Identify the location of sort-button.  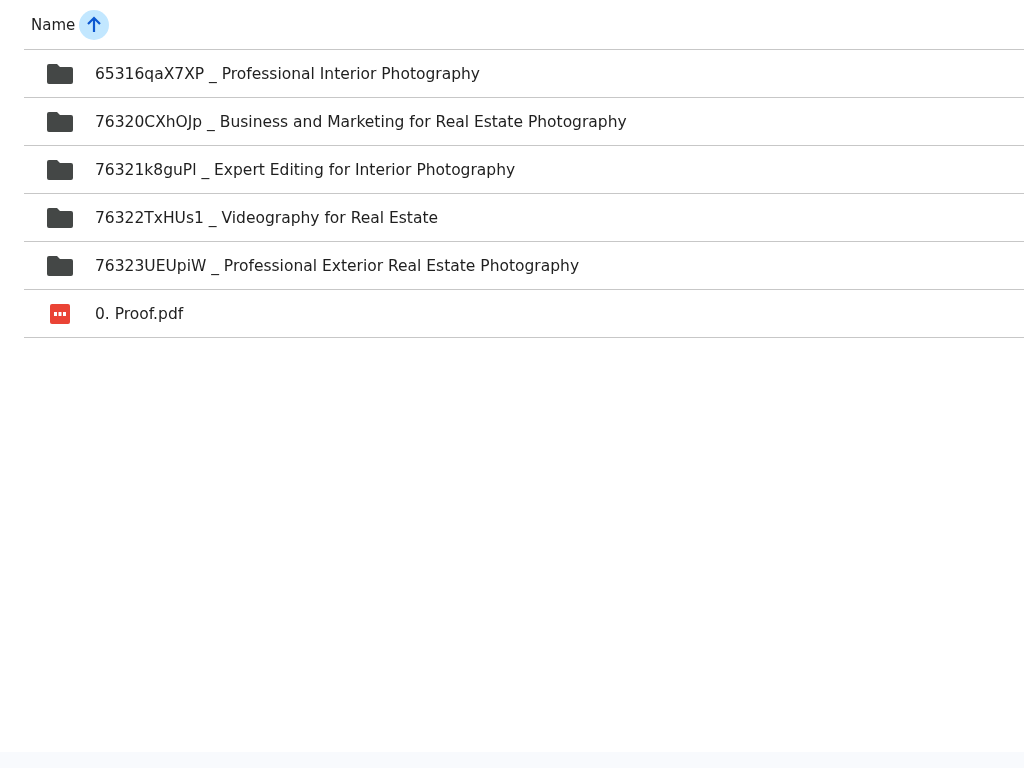
(94, 24).